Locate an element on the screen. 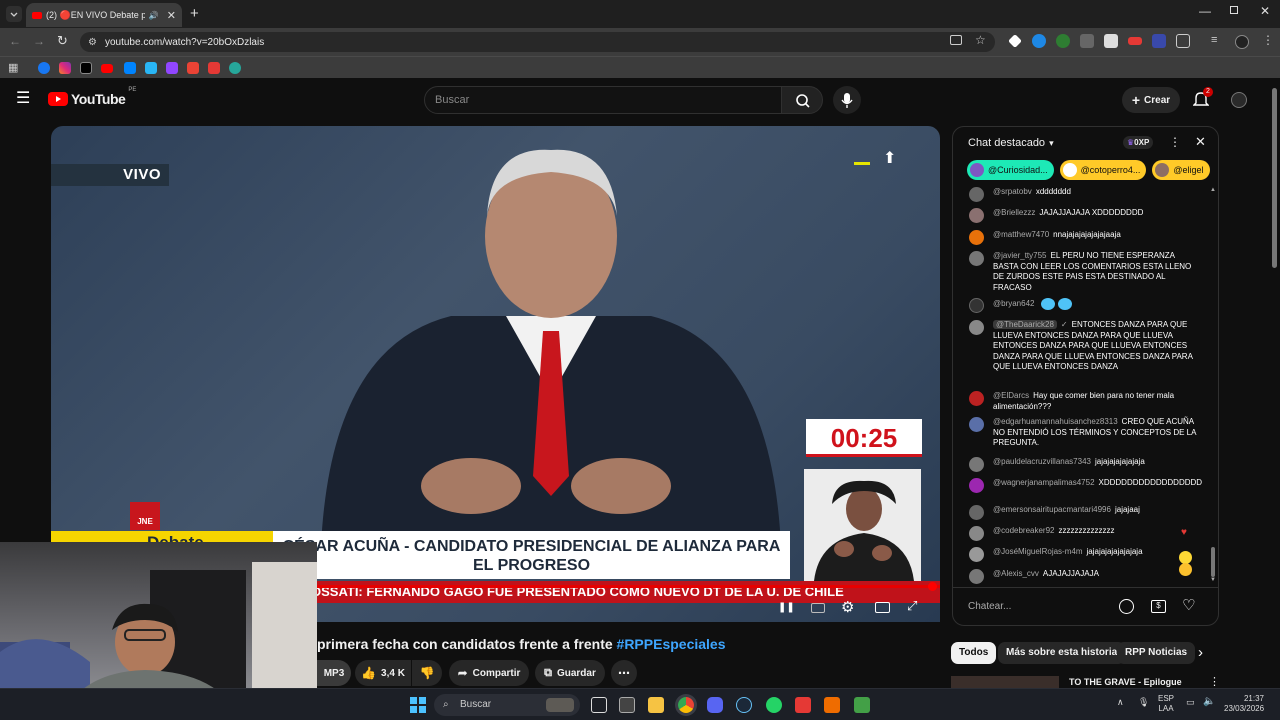 The width and height of the screenshot is (1280, 720). bookmark-app-icon is located at coordinates (151, 68).